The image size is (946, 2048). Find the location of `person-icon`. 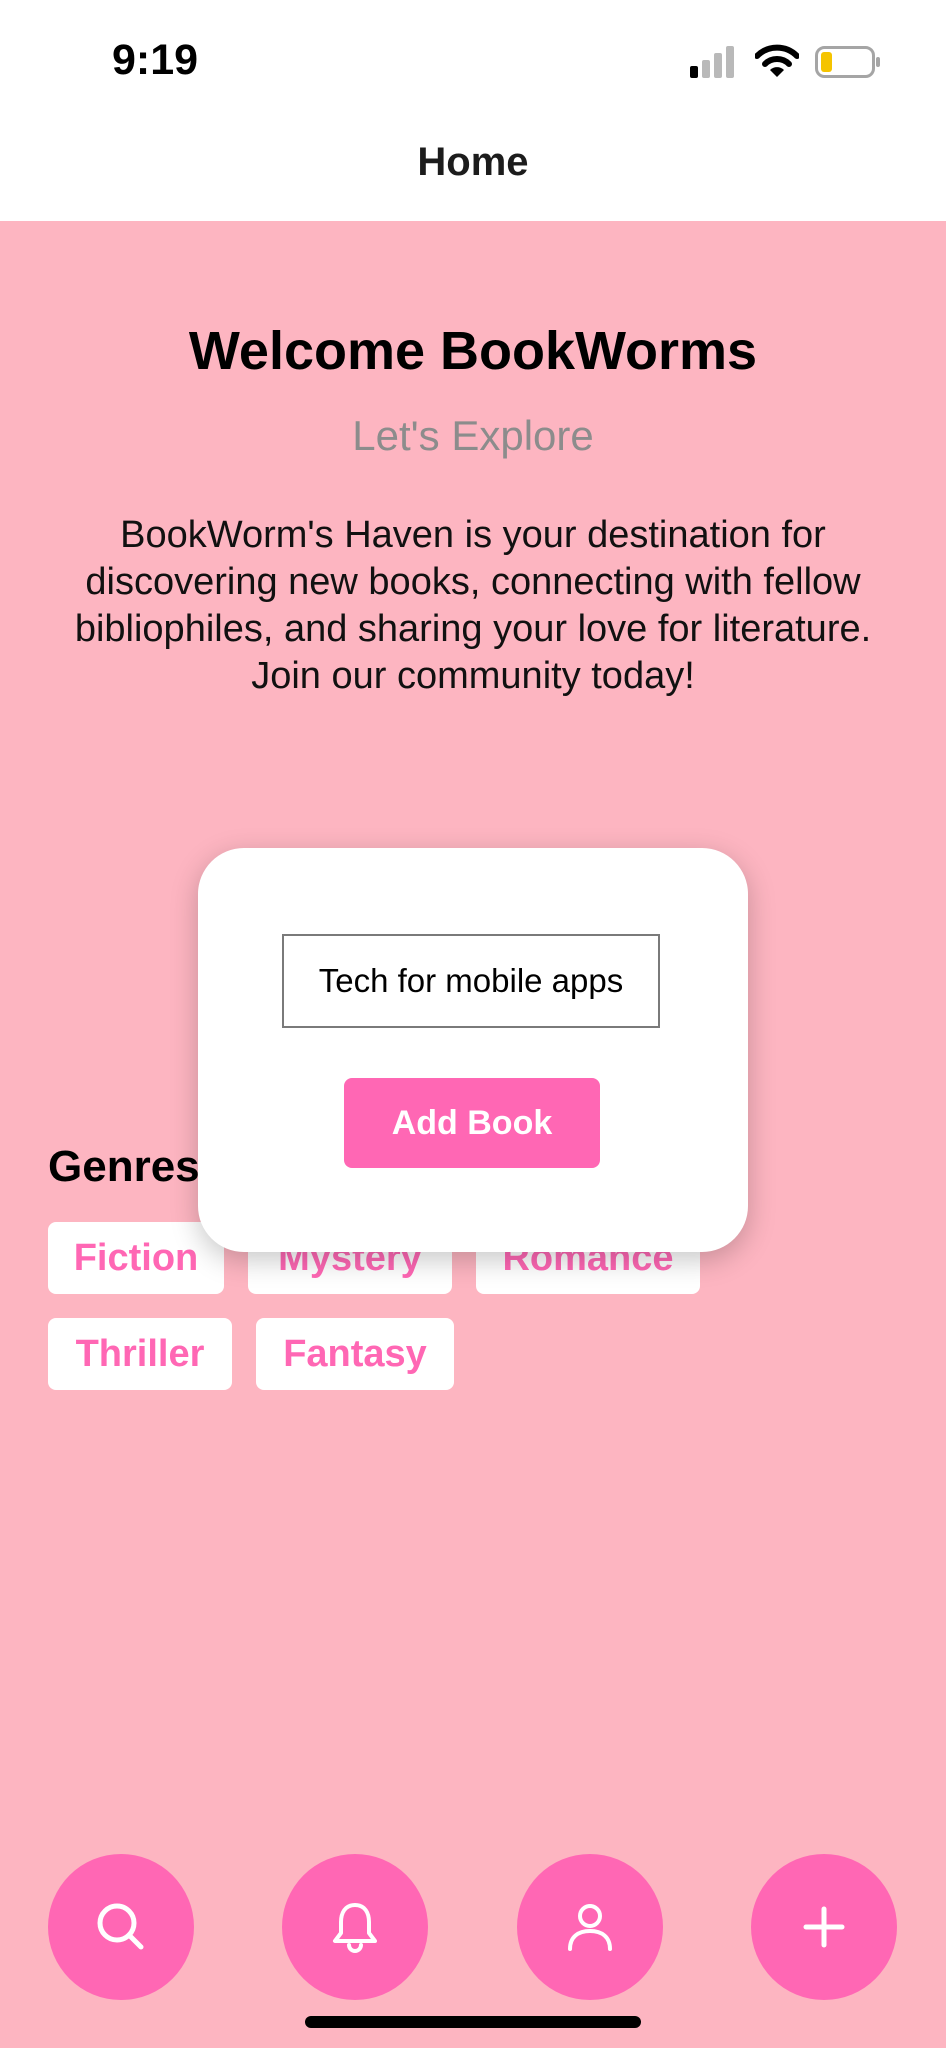

person-icon is located at coordinates (590, 1927).